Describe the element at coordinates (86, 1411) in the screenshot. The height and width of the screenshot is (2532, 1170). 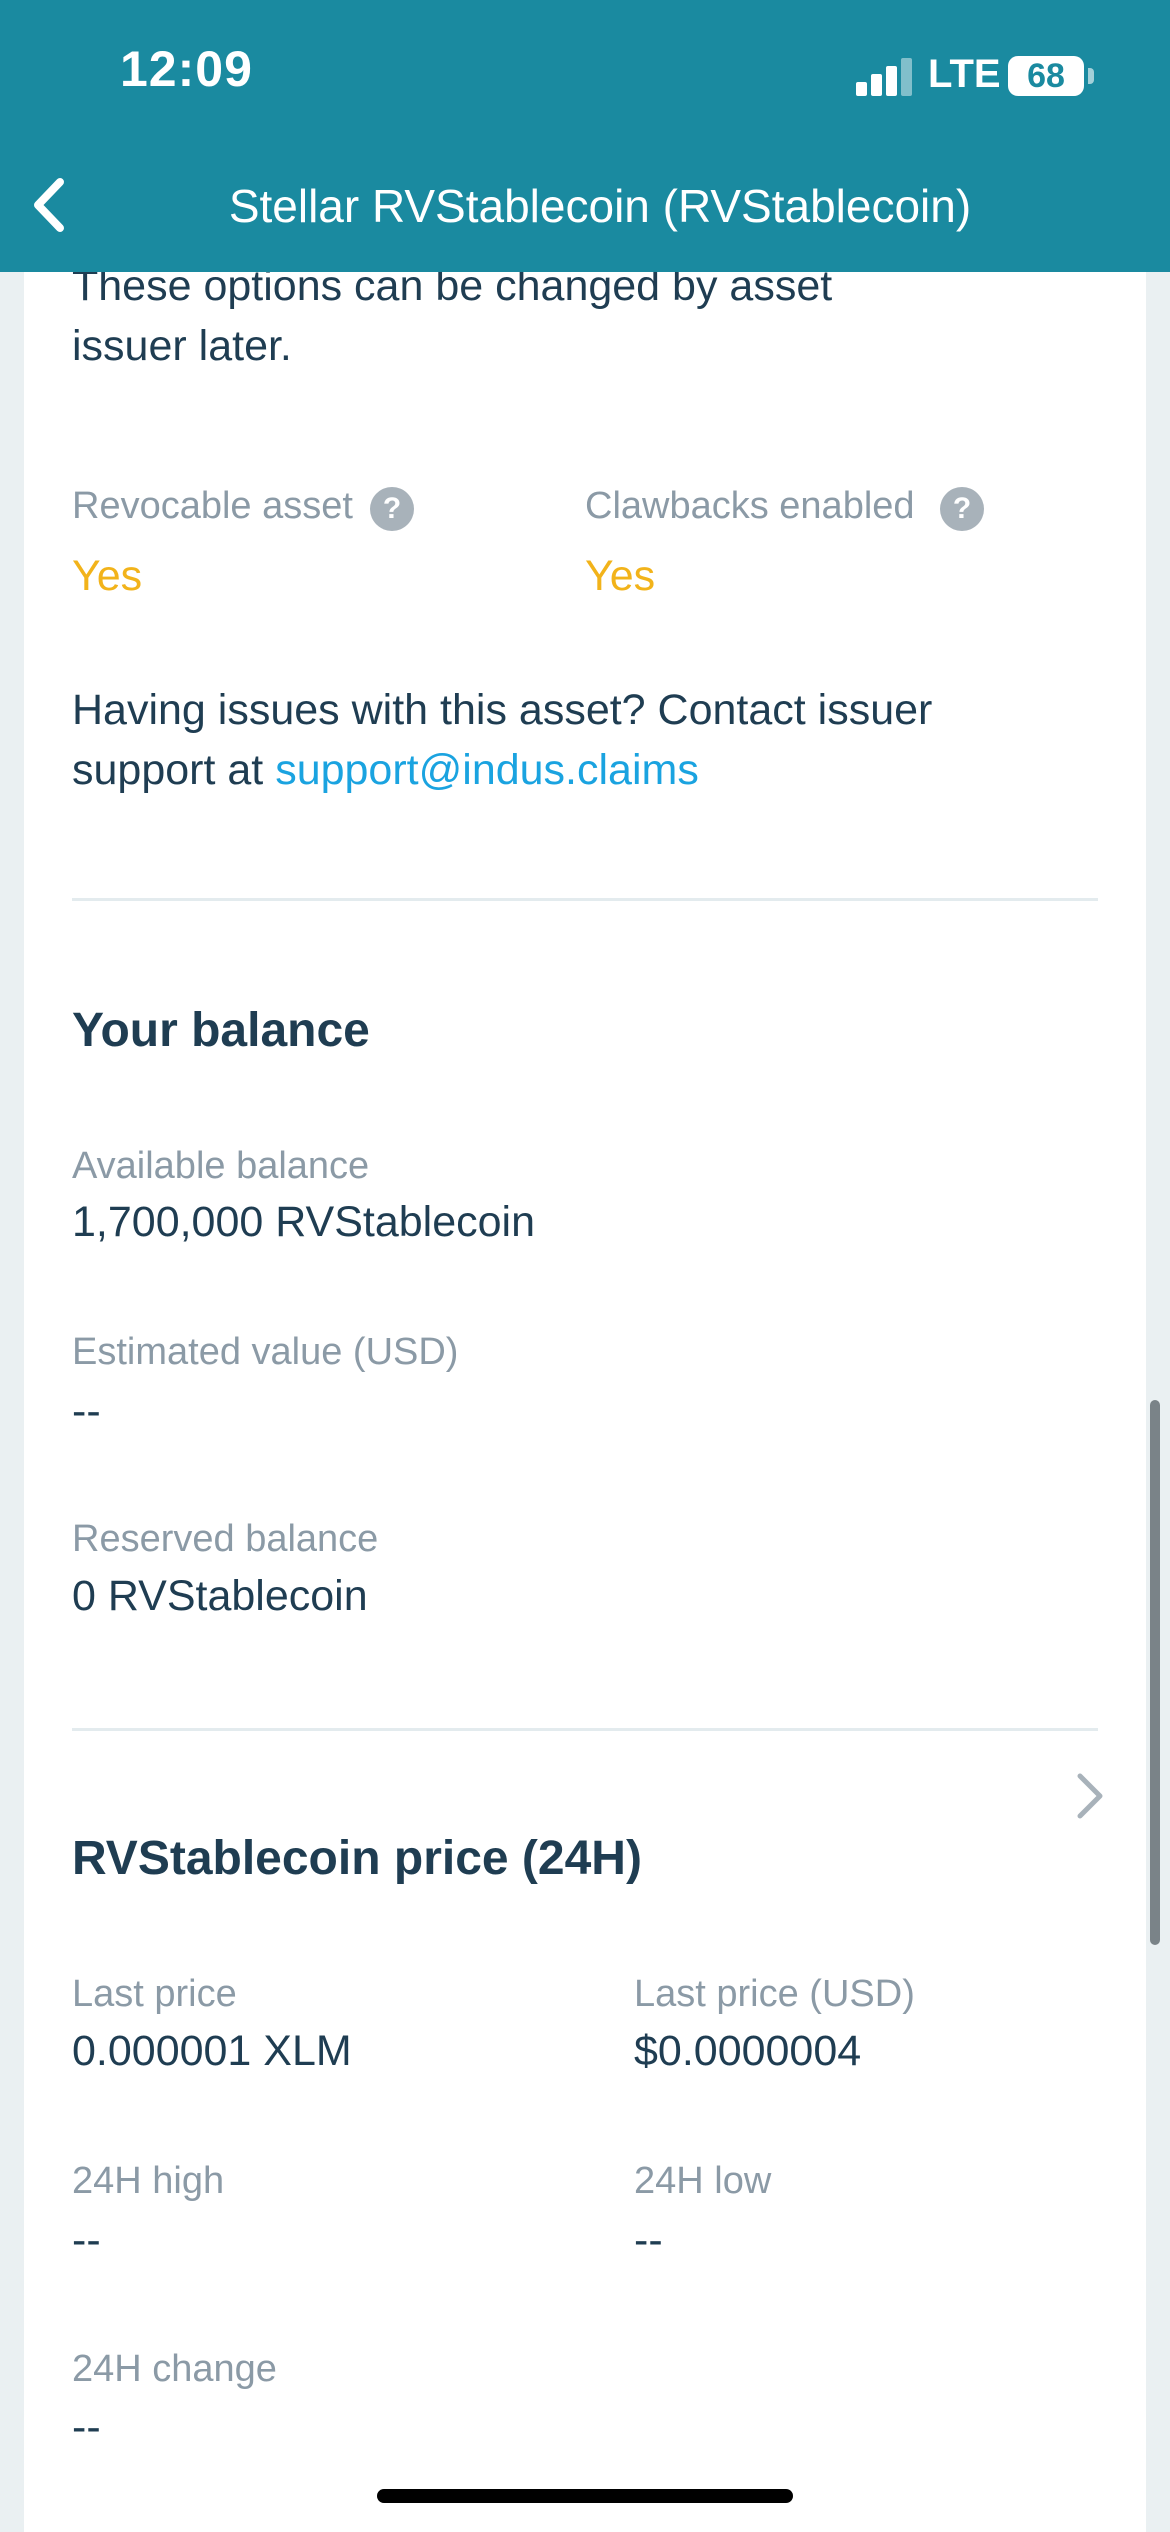
I see `estimated-value-value: --` at that location.